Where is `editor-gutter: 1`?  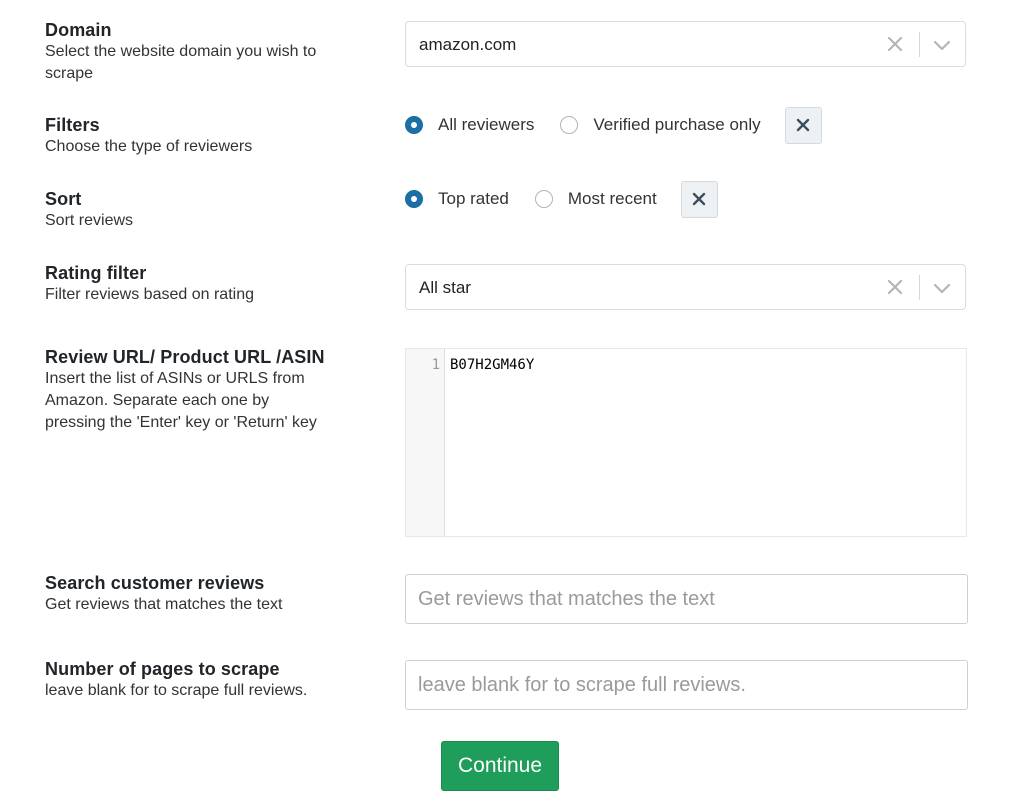 editor-gutter: 1 is located at coordinates (425, 442).